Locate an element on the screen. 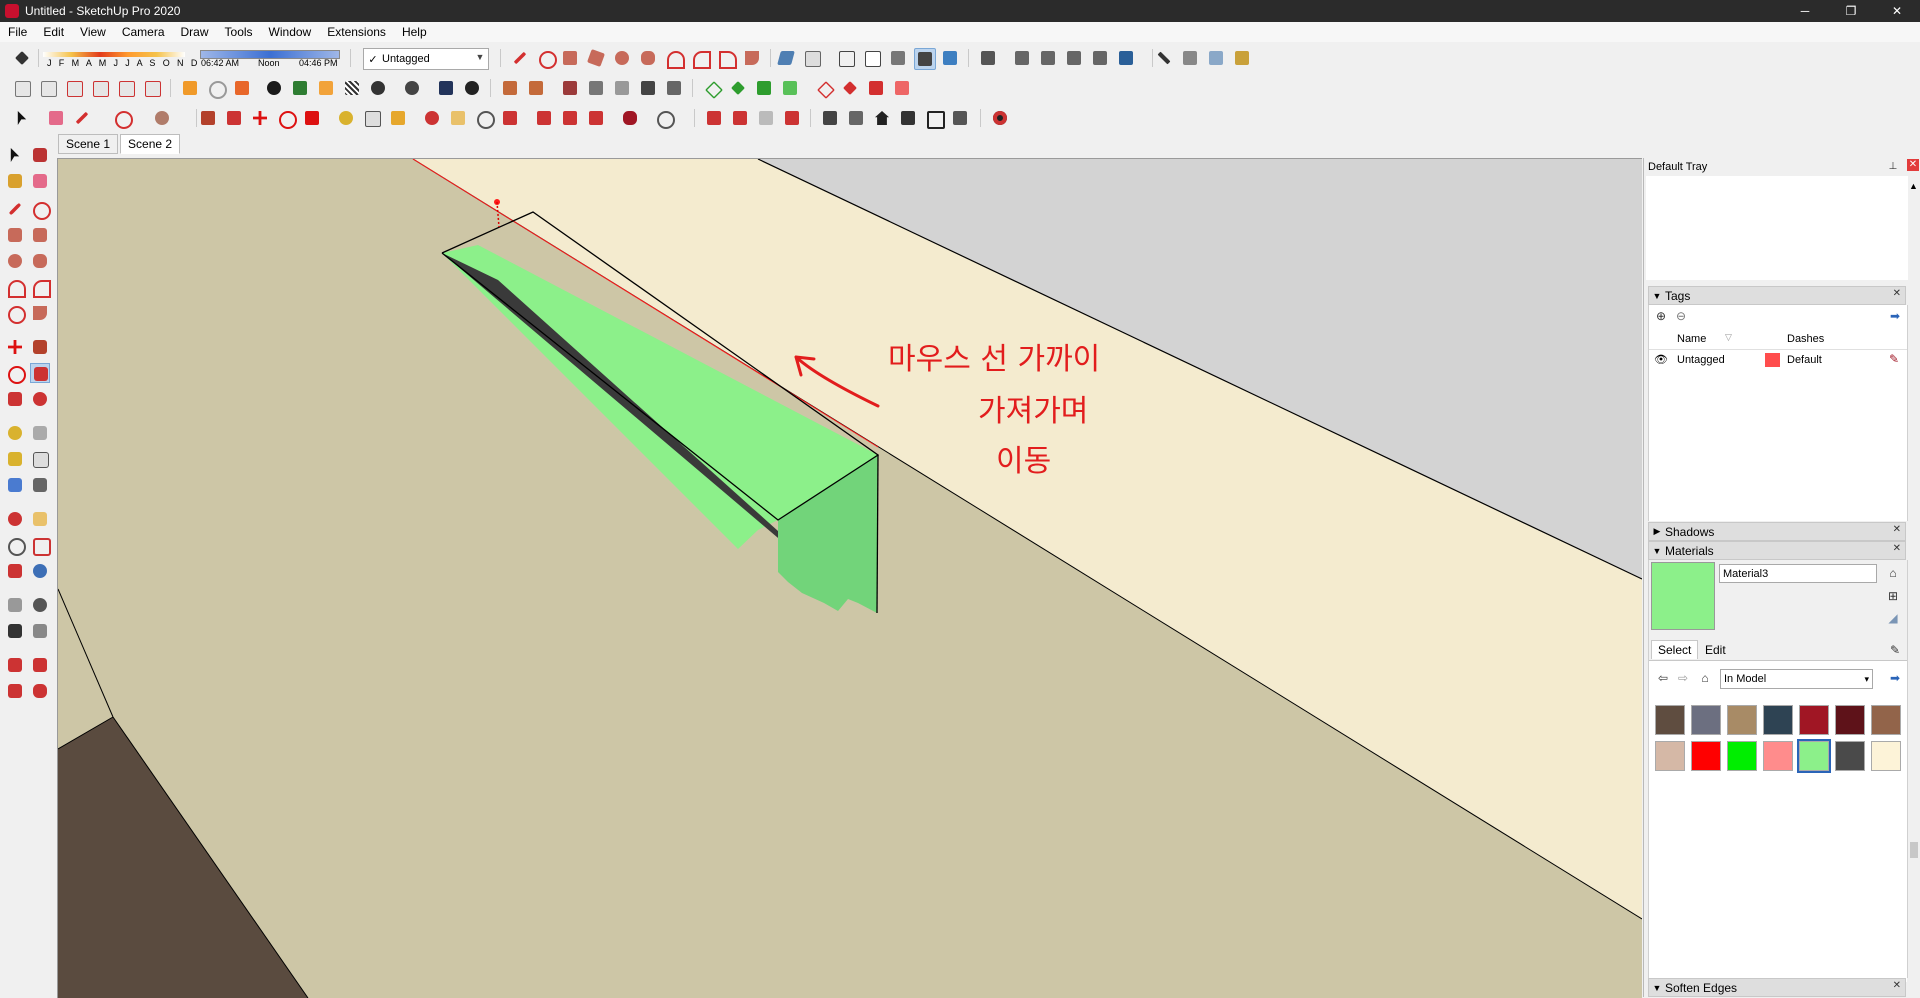  menu-extensions: Extensions is located at coordinates (356, 32).